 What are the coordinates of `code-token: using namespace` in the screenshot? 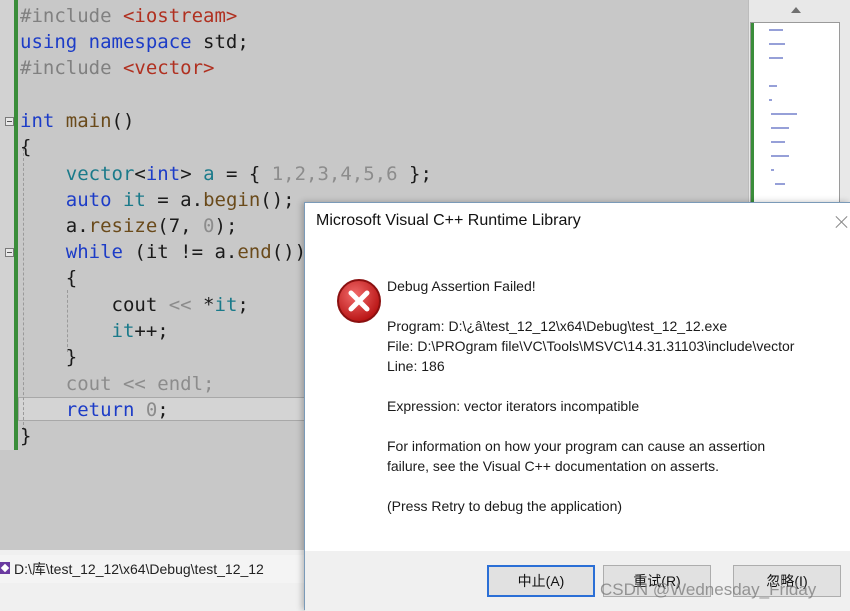 It's located at (112, 42).